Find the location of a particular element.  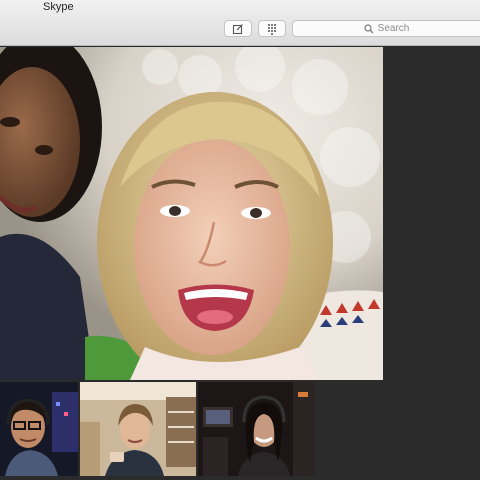

new-message-button is located at coordinates (238, 28).